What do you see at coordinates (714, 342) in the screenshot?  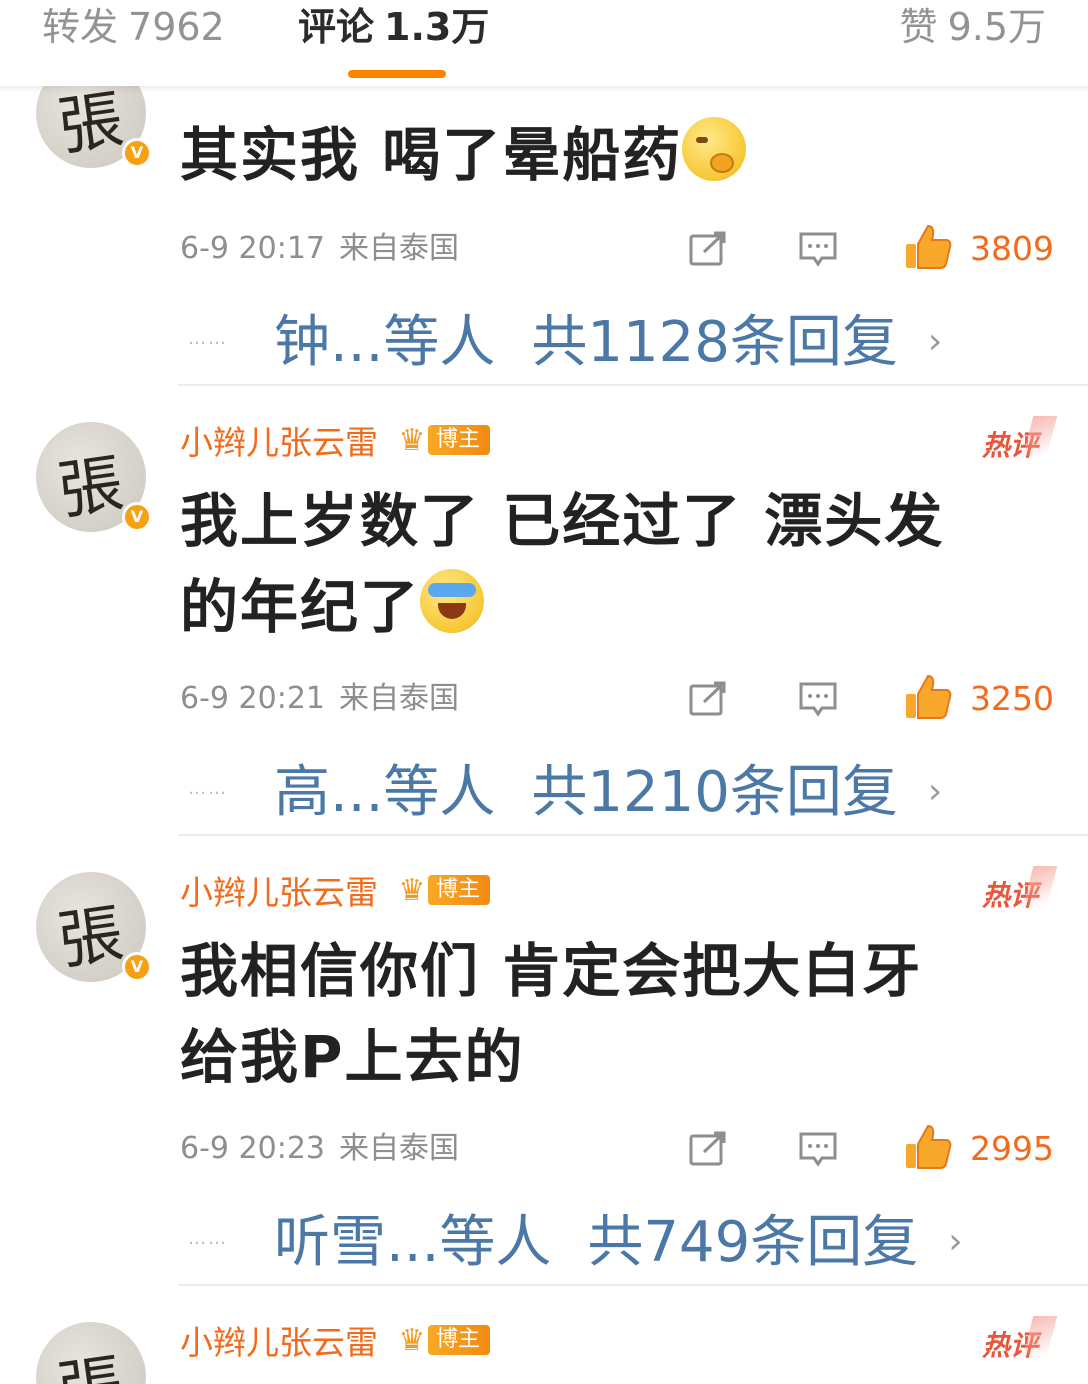 I see `reply-total: 共1128条回复` at bounding box center [714, 342].